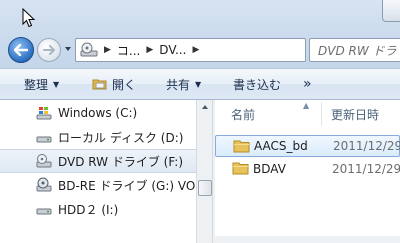  I want to click on forward-button, so click(49, 50).